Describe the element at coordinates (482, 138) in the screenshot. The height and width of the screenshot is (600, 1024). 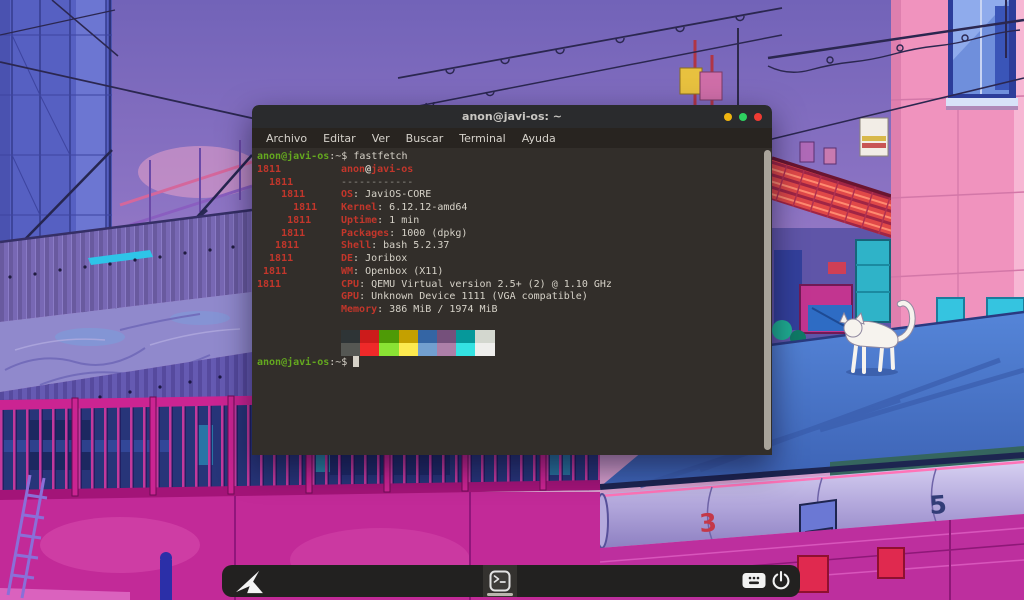
I see `menu-item-terminal: Terminal` at that location.